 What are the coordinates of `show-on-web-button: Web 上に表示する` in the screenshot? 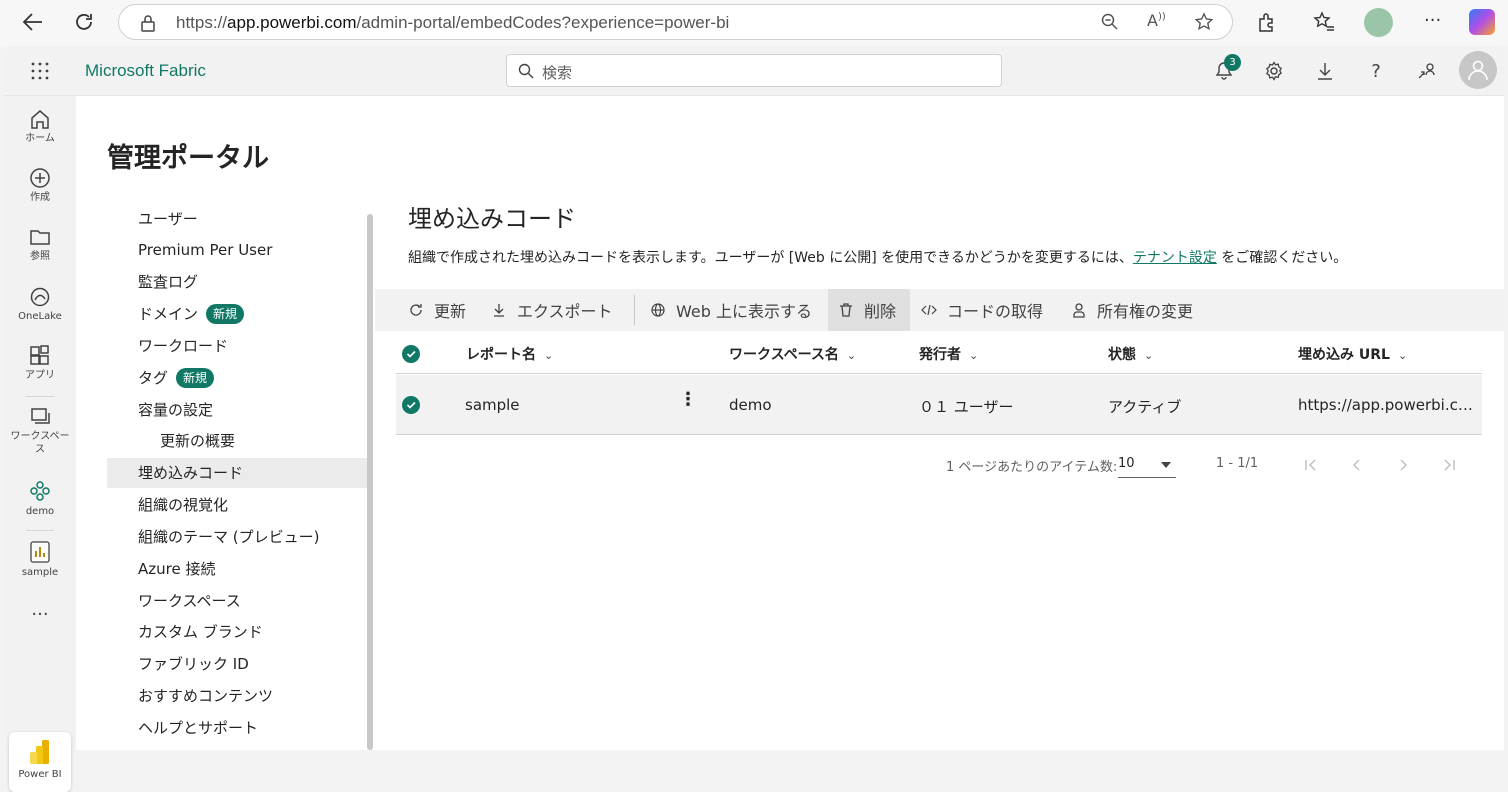 It's located at (731, 310).